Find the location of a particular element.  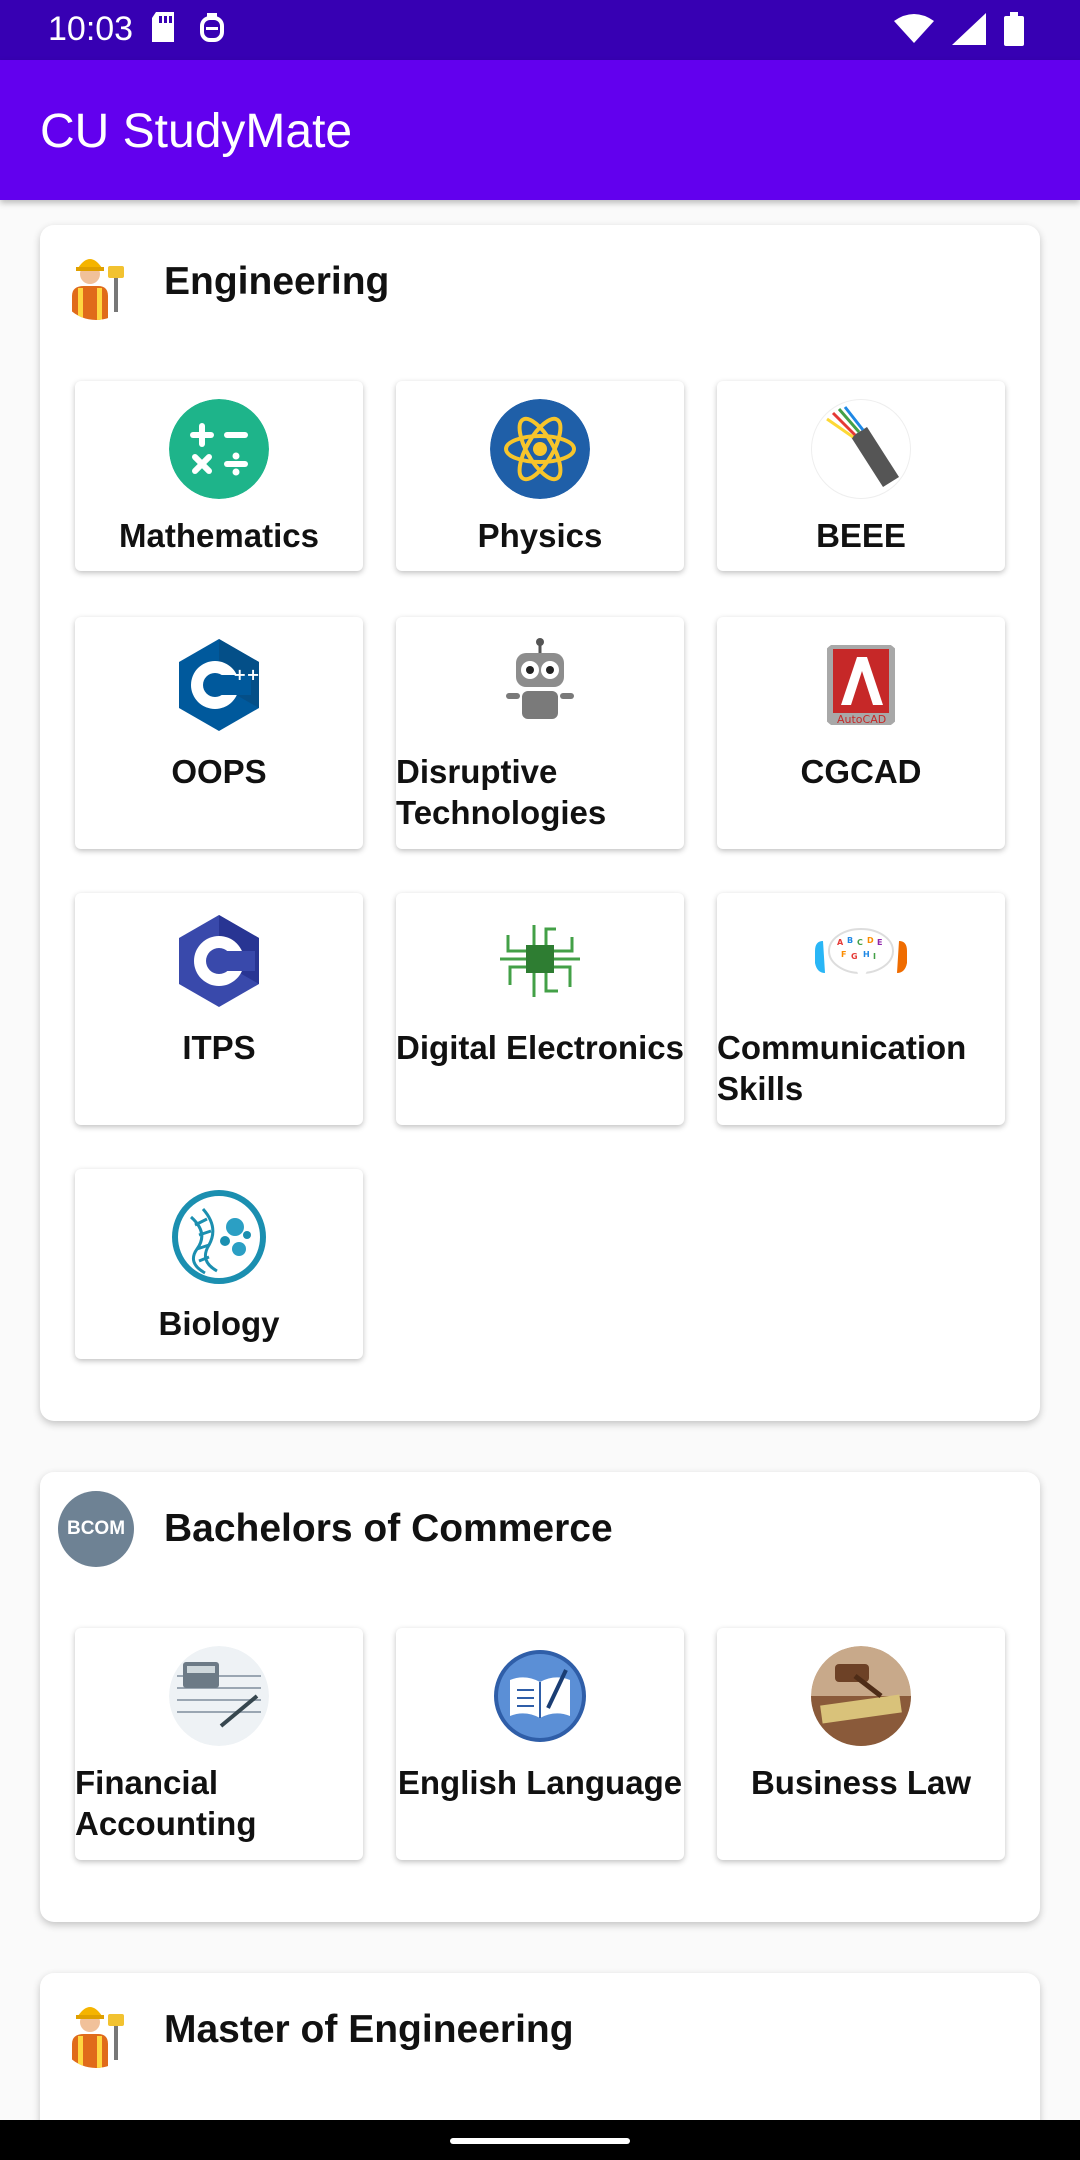

c-logo-icon is located at coordinates (219, 961).